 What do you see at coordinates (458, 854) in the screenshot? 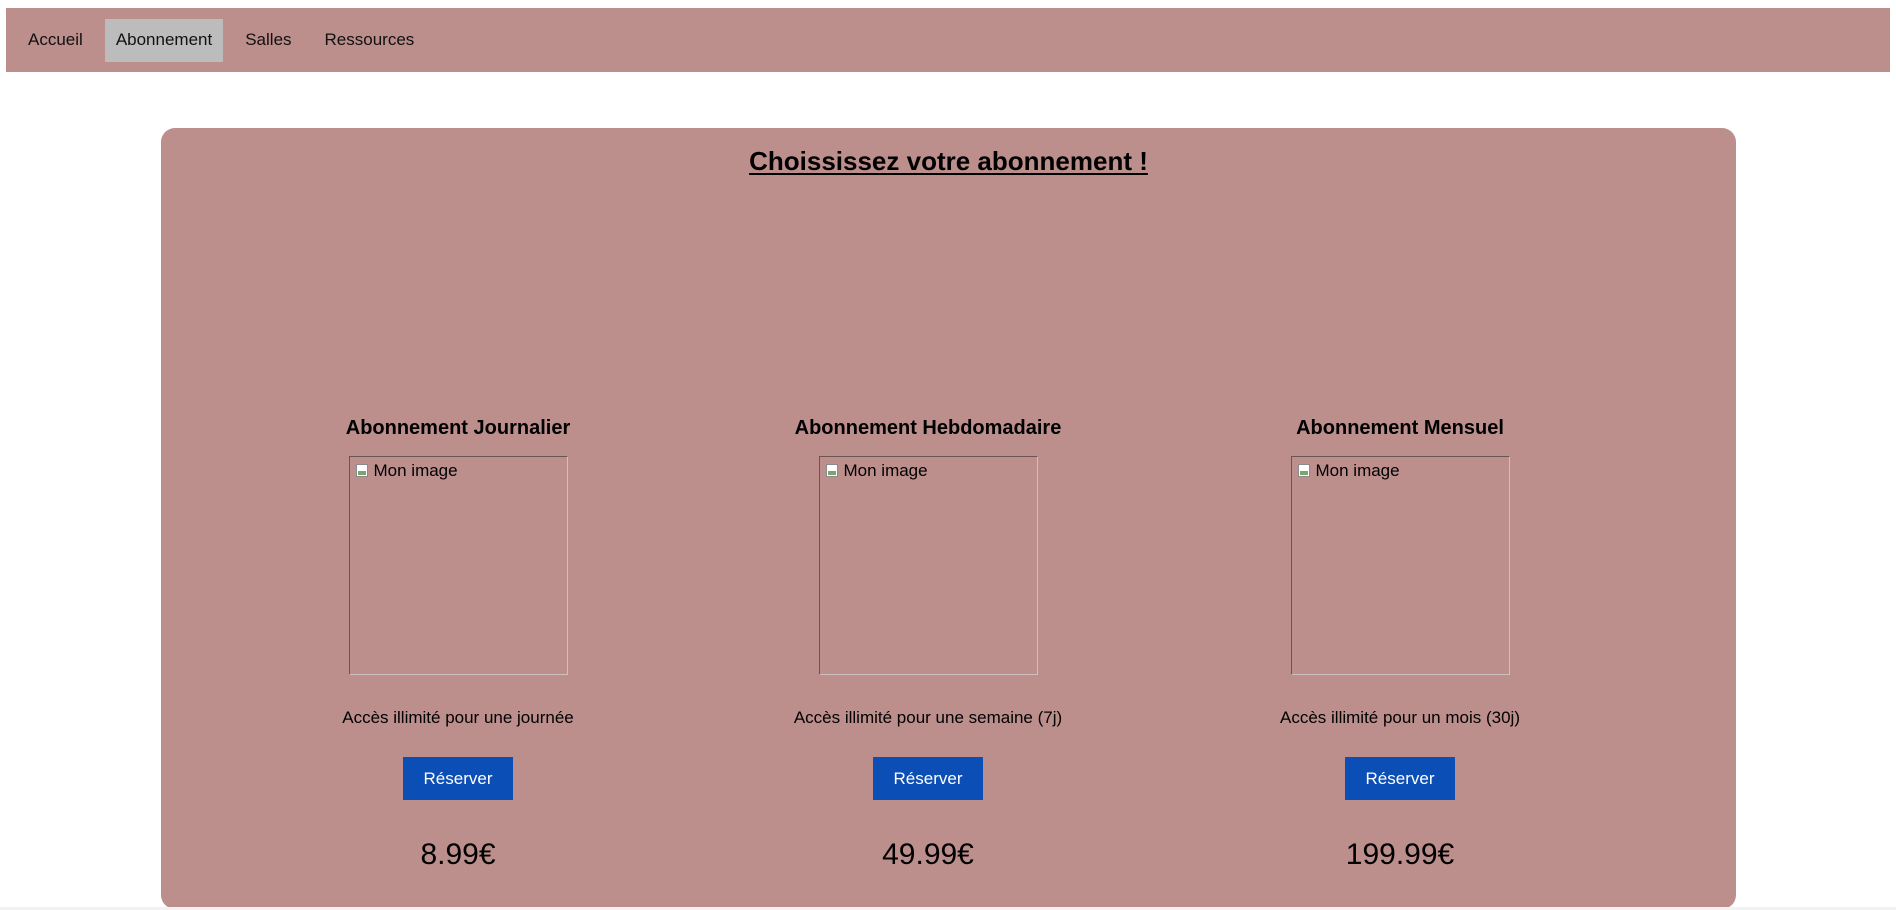
I see `plan-price: 8.99€` at bounding box center [458, 854].